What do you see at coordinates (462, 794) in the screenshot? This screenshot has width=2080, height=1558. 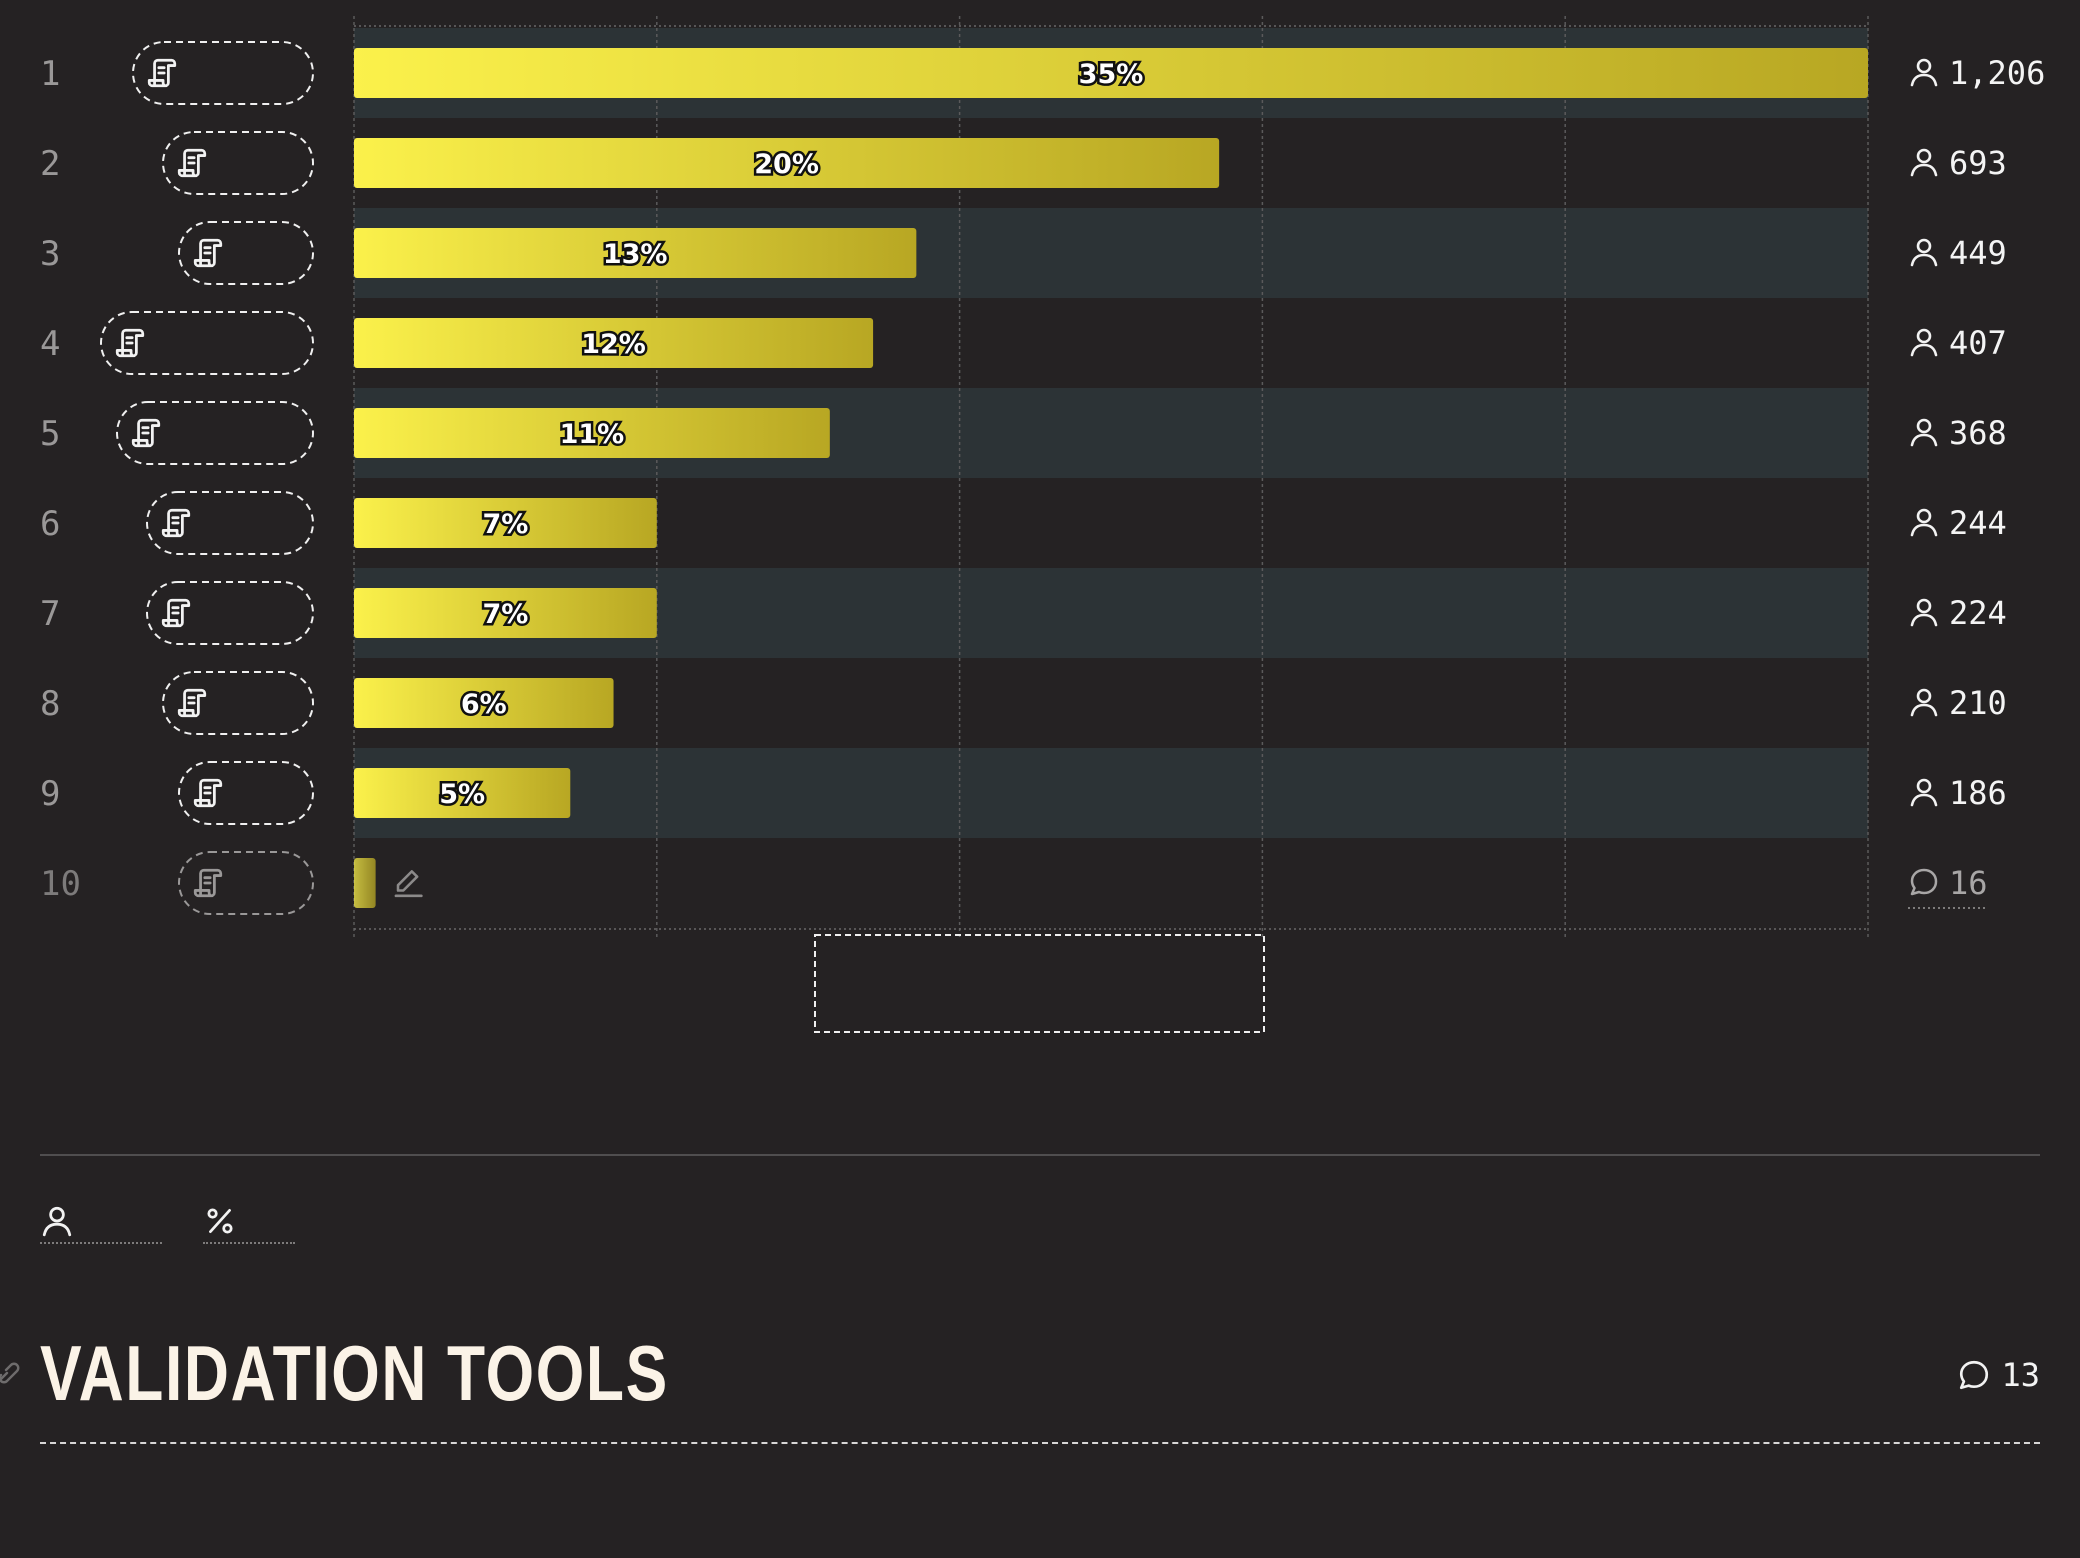 I see `bar-value-label: 5%` at bounding box center [462, 794].